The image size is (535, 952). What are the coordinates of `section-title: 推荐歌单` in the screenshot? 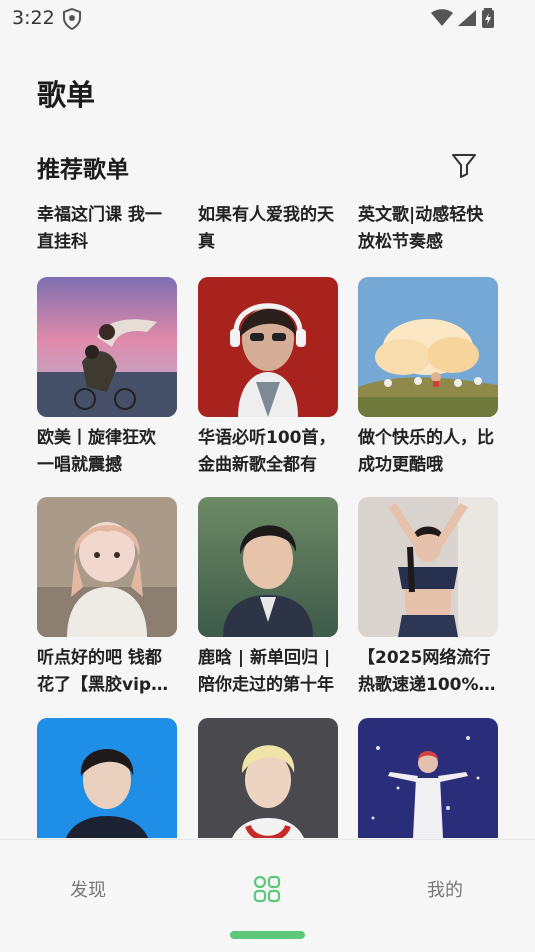 It's located at (83, 170).